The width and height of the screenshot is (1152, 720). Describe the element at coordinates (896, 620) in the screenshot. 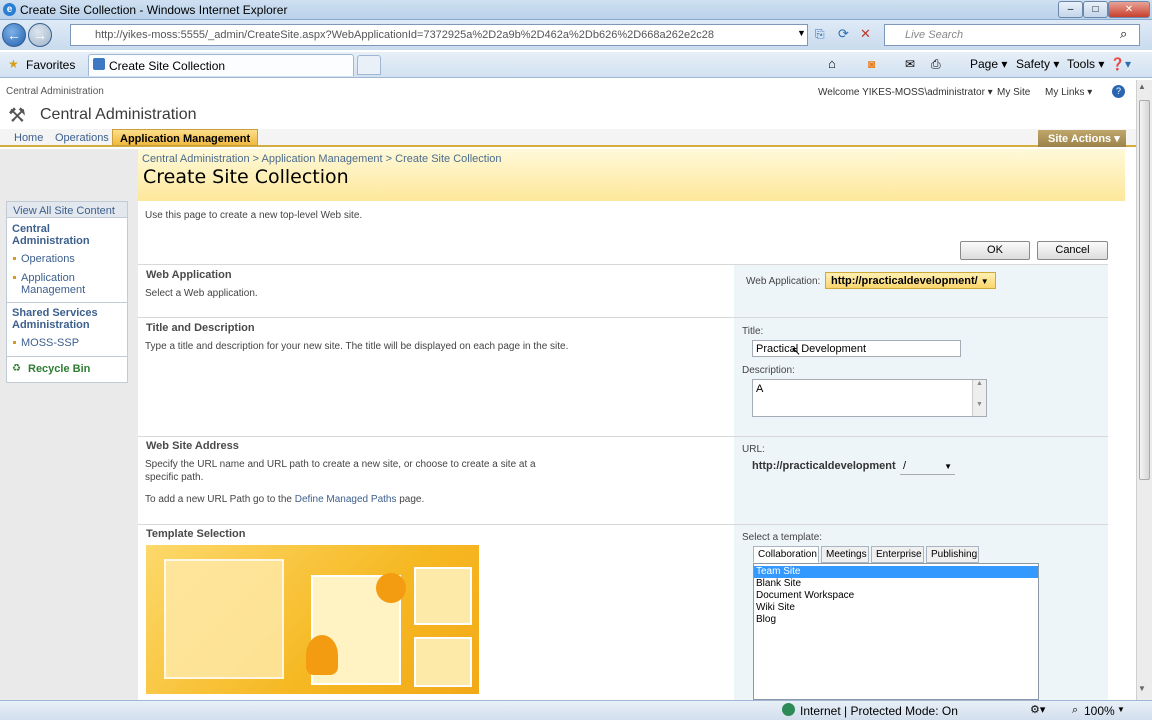

I see `template-item-blog: Blog` at that location.